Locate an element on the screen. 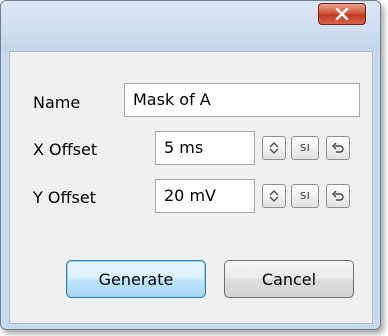 This screenshot has height=336, width=388. name-label: Name is located at coordinates (57, 102).